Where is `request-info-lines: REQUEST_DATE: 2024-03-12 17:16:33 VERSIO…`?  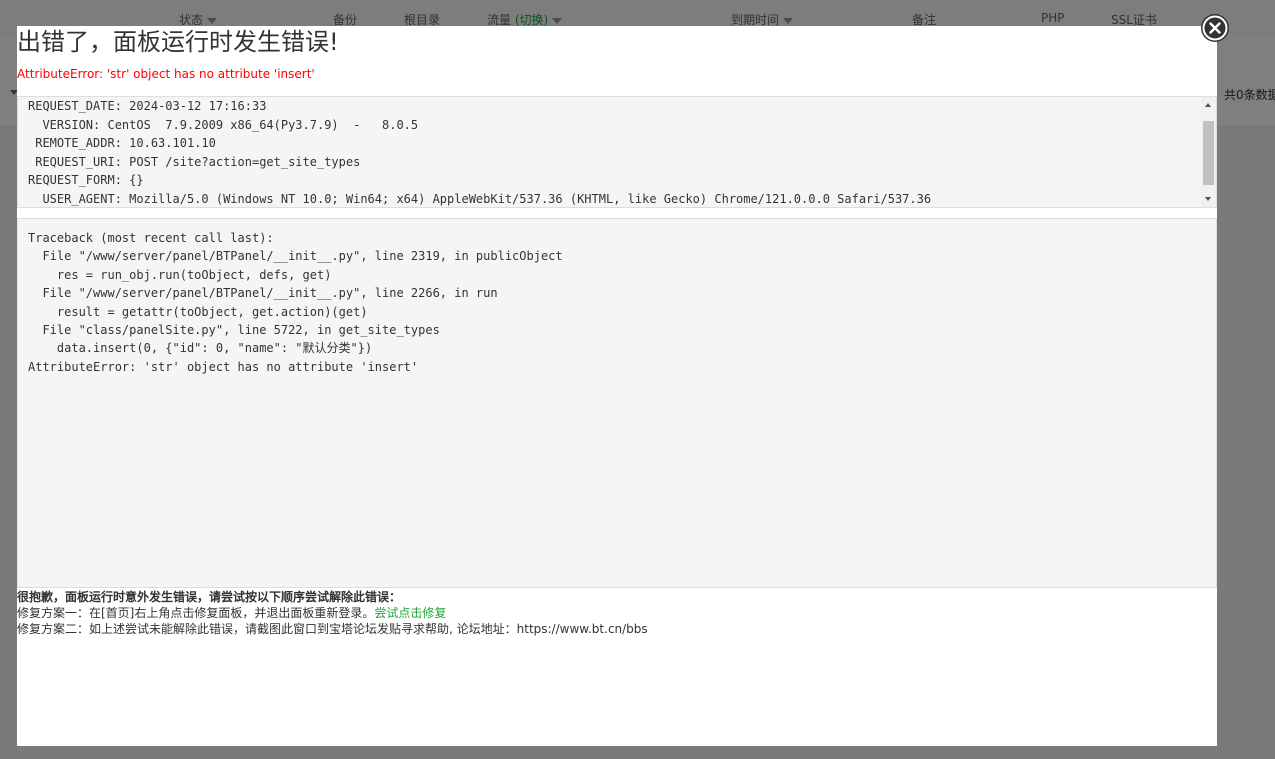
request-info-lines: REQUEST_DATE: 2024-03-12 17:16:33 VERSIO… is located at coordinates (613, 152).